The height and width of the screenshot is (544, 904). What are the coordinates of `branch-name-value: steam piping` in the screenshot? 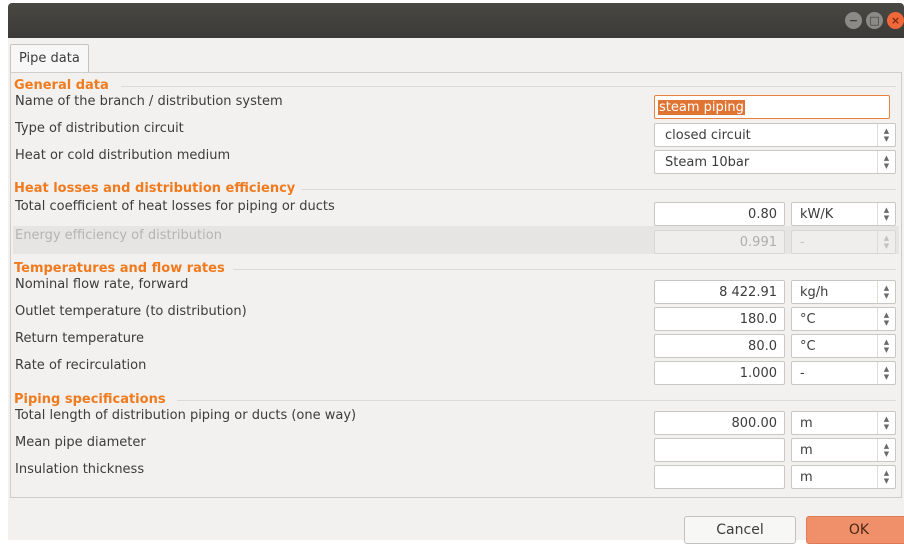 It's located at (701, 107).